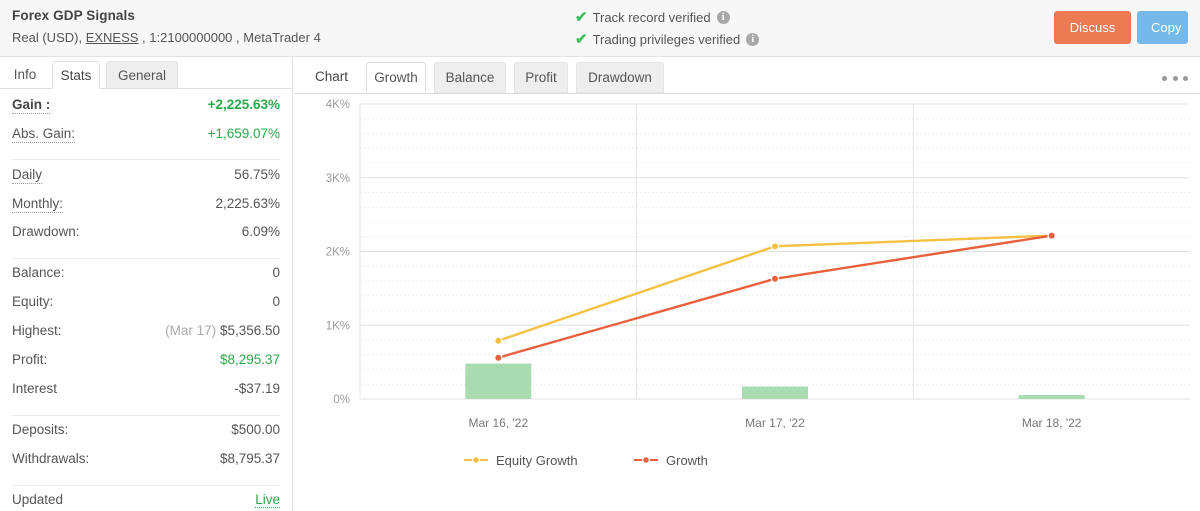  I want to click on y-axis-tick: 3K%, so click(338, 179).